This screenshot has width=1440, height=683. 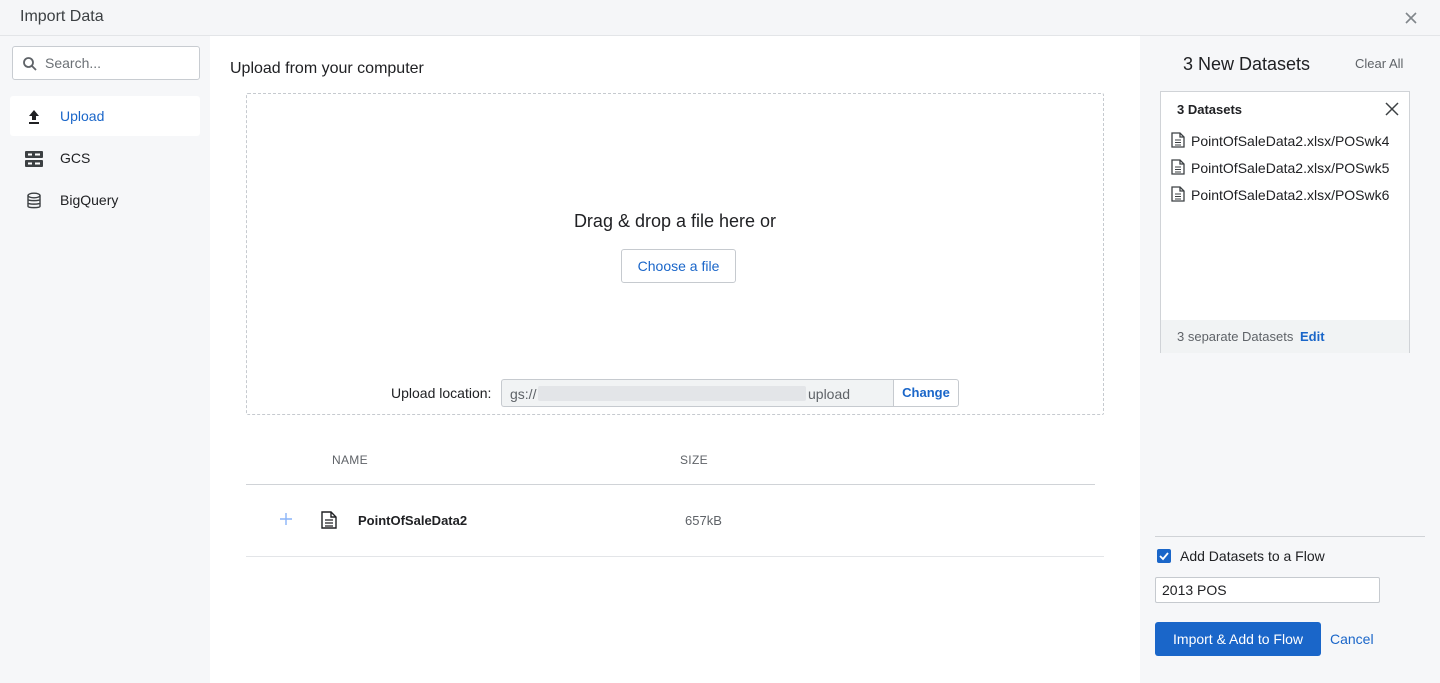 What do you see at coordinates (678, 266) in the screenshot?
I see `choose-file-button: Choose a file` at bounding box center [678, 266].